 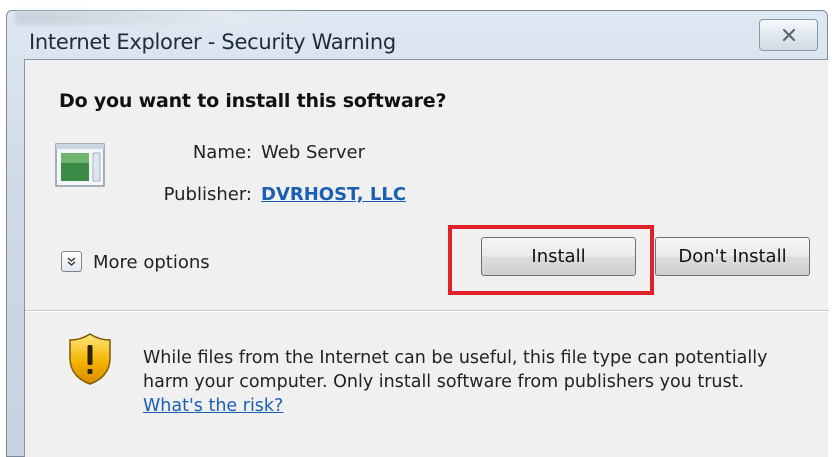 I want to click on divider, so click(x=427, y=311).